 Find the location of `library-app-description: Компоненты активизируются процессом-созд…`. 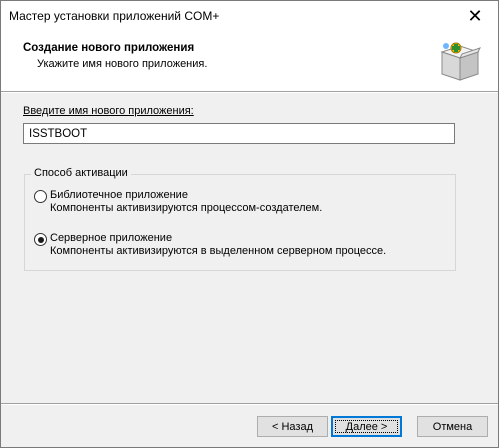

library-app-description: Компоненты активизируются процессом-созд… is located at coordinates (186, 208).